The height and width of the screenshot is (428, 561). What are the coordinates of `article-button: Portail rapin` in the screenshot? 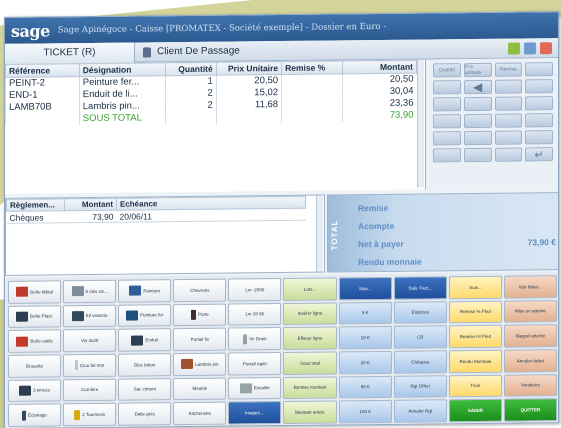 It's located at (255, 363).